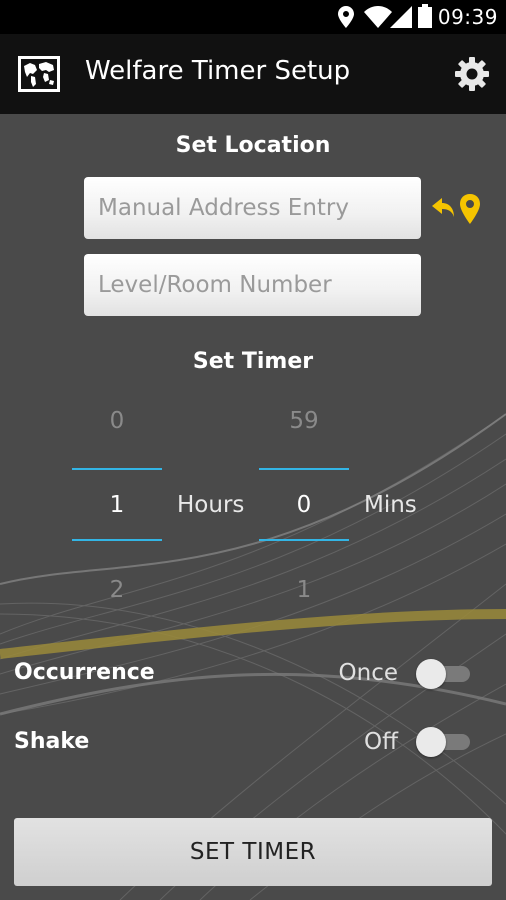 The height and width of the screenshot is (900, 506). I want to click on page-title: Welfare Timer Setup, so click(218, 71).